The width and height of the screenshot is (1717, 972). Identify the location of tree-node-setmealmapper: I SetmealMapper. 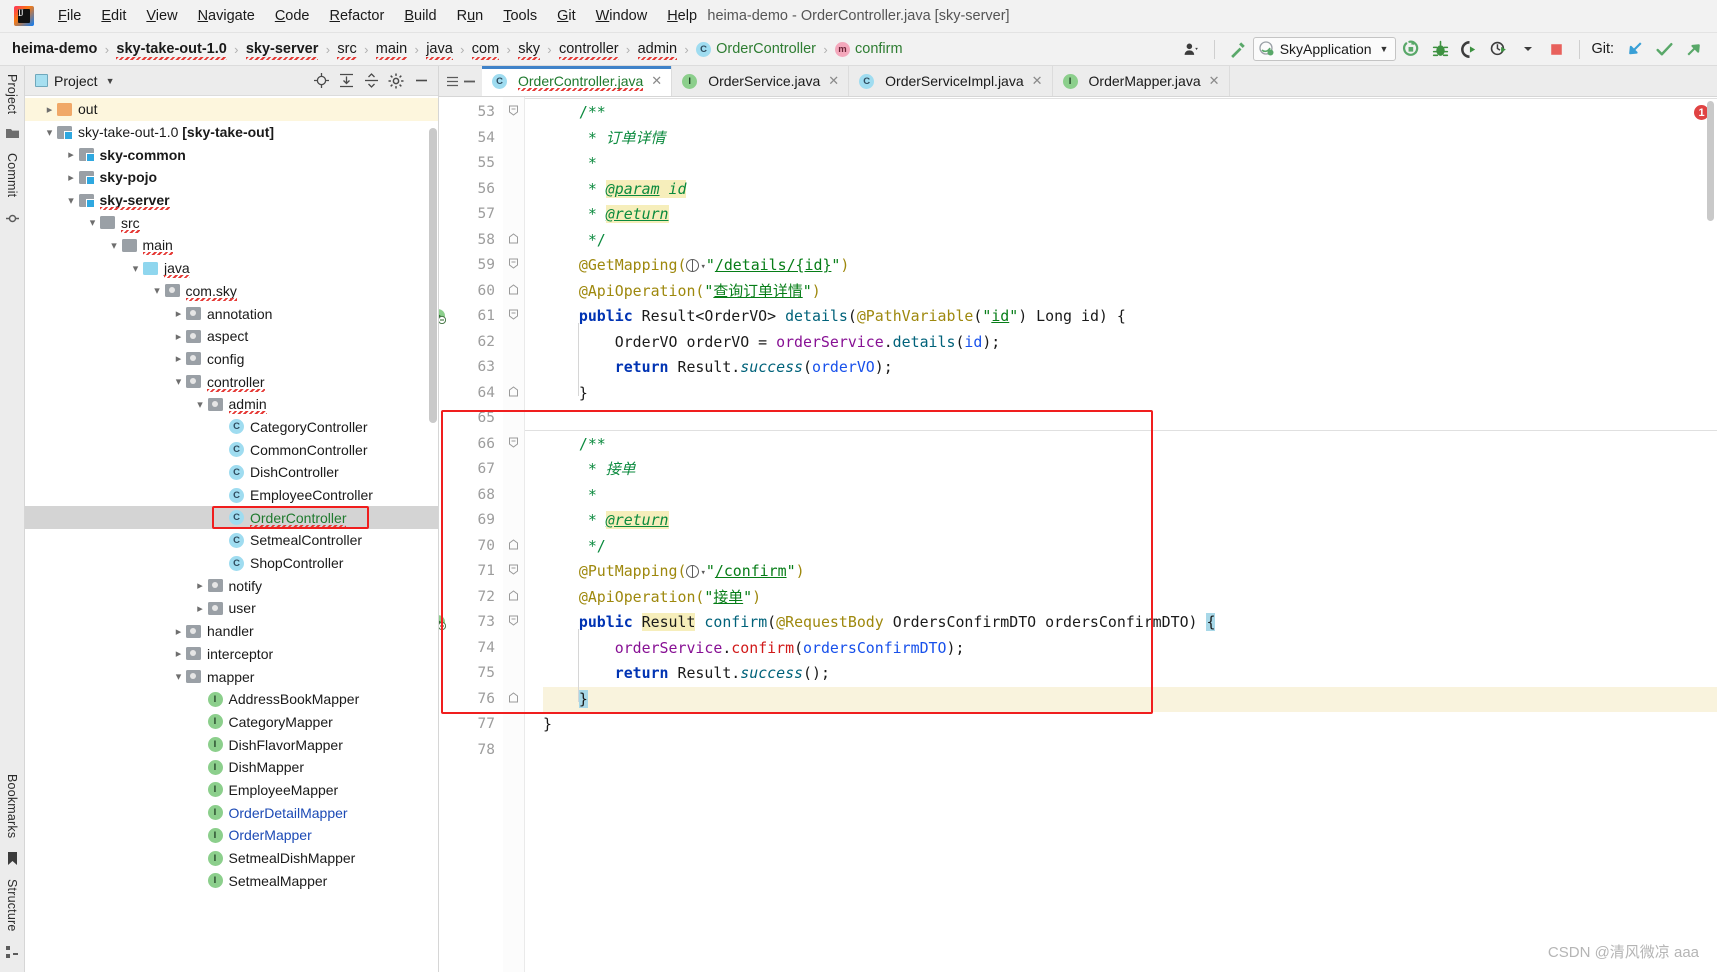
(231, 880).